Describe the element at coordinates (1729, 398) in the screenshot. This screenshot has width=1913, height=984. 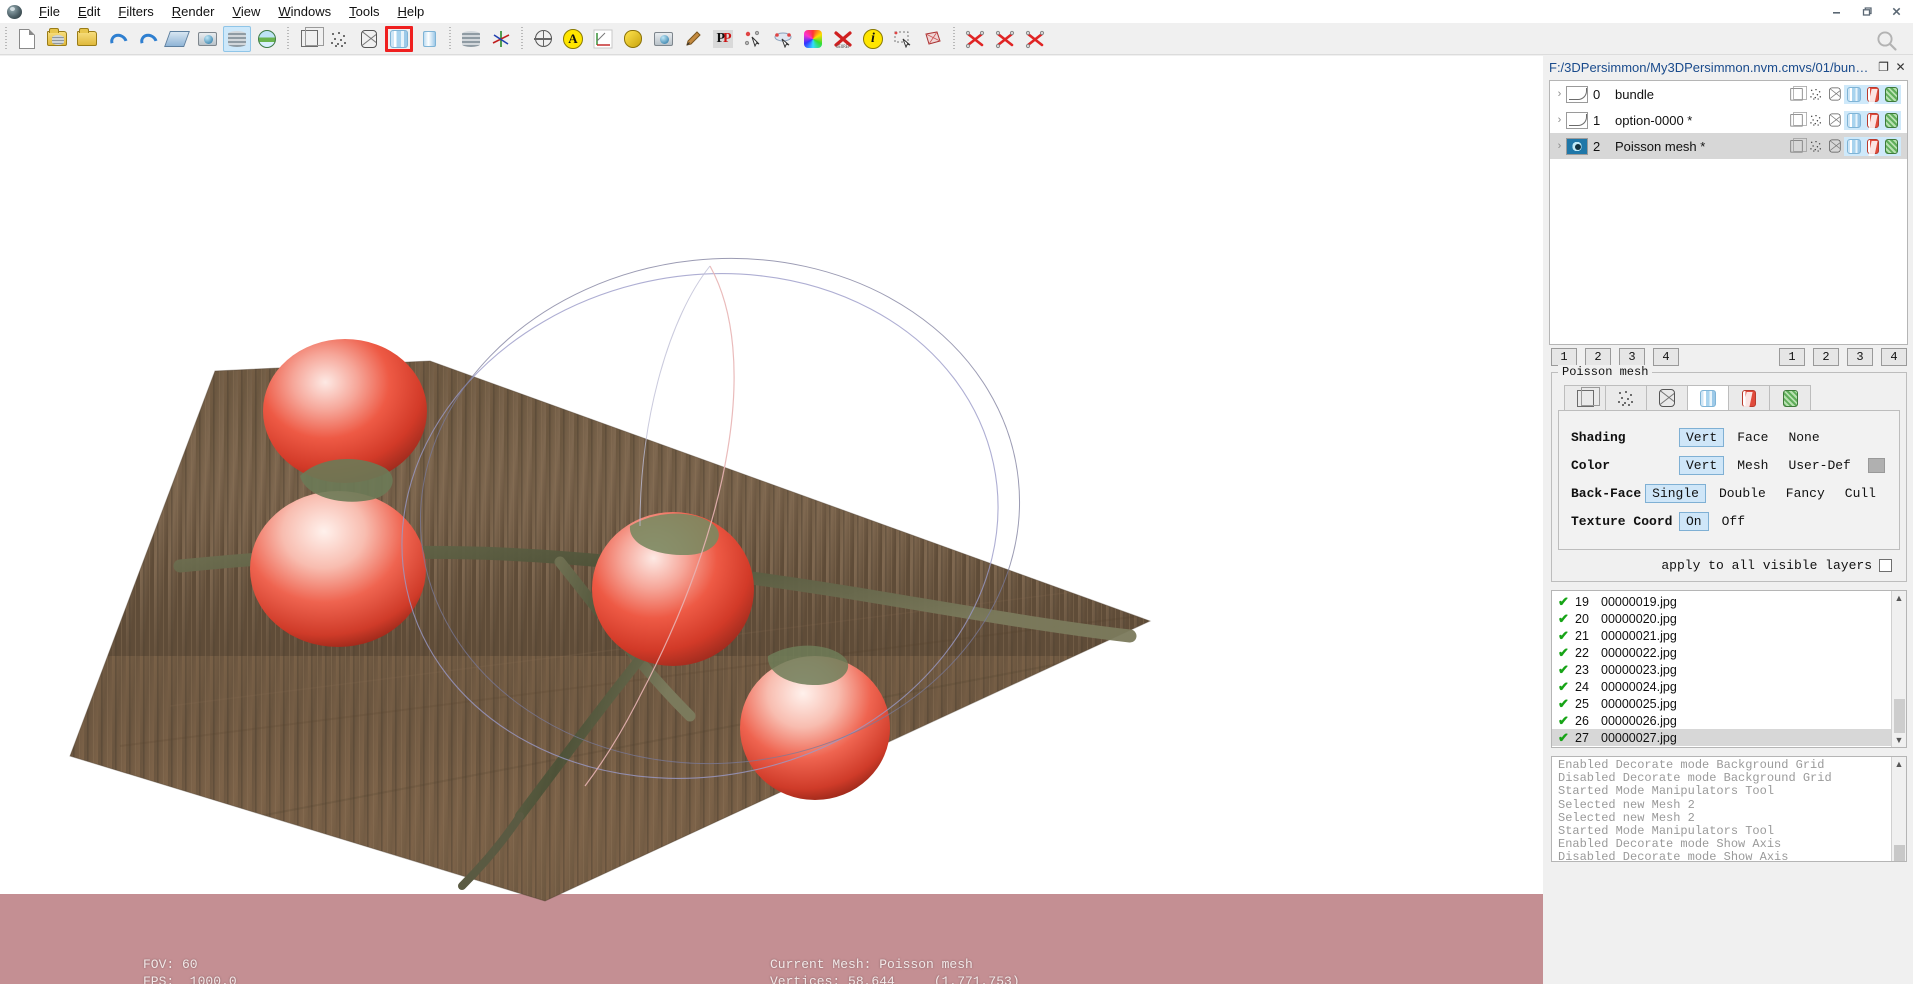
I see `render-mode-tabs` at that location.